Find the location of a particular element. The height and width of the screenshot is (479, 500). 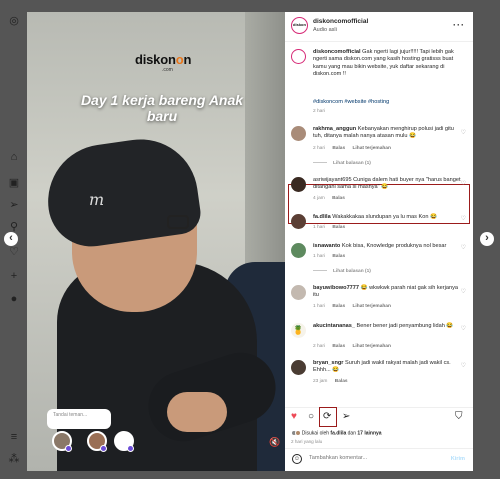

next-post-arrow-icon: › is located at coordinates (487, 239).